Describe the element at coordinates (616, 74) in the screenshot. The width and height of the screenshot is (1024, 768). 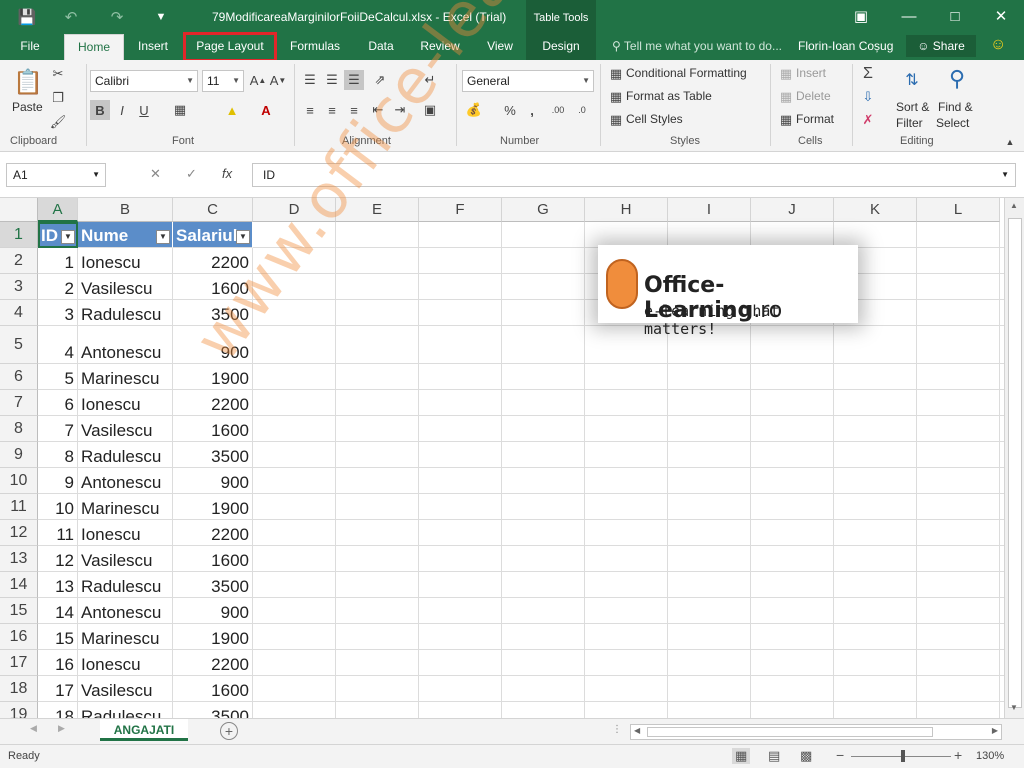
I see `conditional-formatting-icon: ▦` at that location.